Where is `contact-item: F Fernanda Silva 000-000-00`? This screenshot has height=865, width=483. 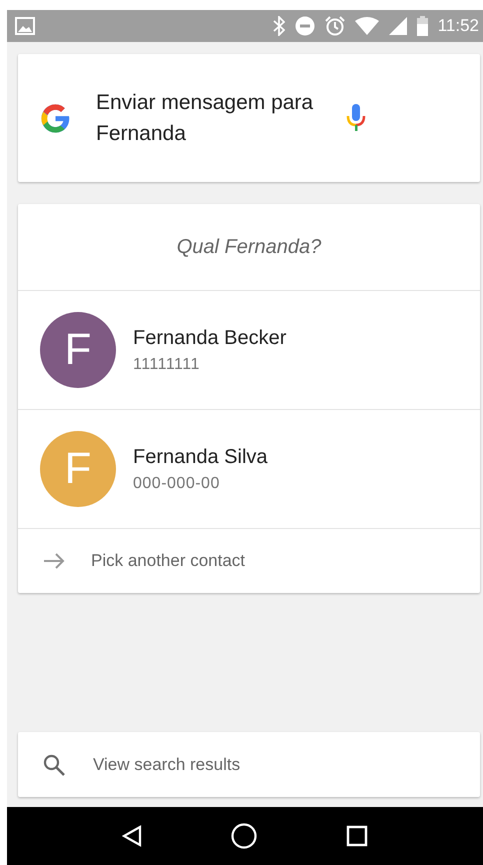 contact-item: F Fernanda Silva 000-000-00 is located at coordinates (249, 469).